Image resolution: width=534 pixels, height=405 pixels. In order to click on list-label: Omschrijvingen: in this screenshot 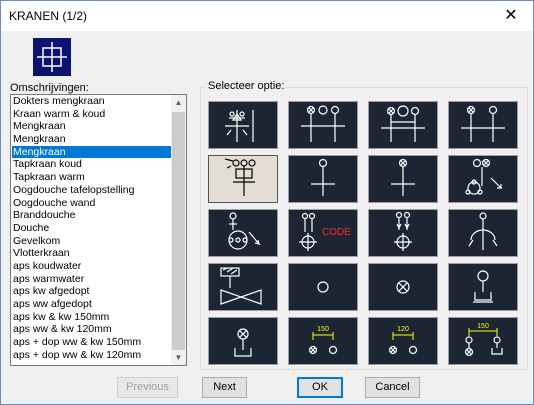, I will do `click(49, 88)`.